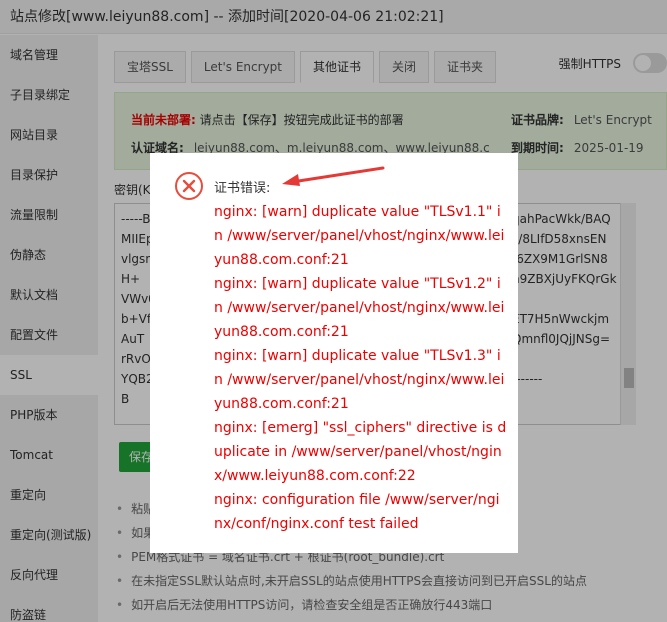 The height and width of the screenshot is (622, 667). Describe the element at coordinates (242, 188) in the screenshot. I see `dialog-title: 证书错误:` at that location.